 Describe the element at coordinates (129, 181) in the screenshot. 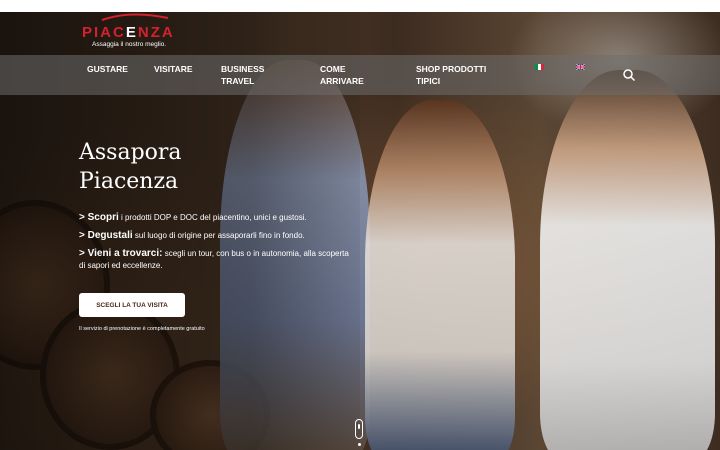

I see `hero-title-line: Piacenza` at that location.